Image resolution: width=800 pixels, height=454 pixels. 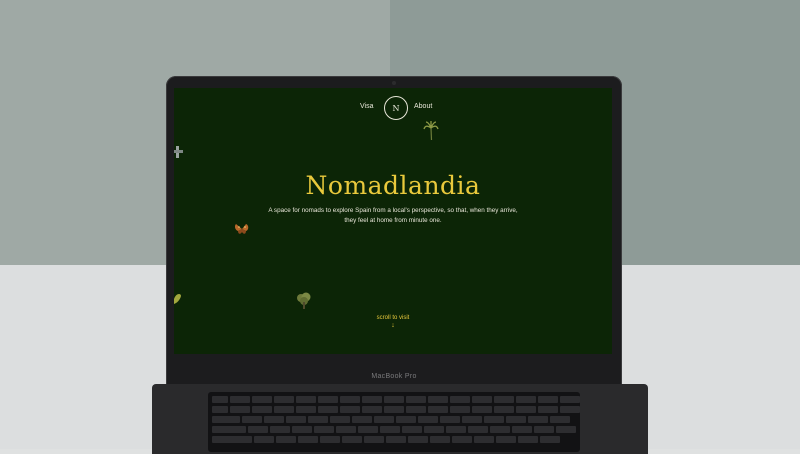 I want to click on palm-tree-icon, so click(x=431, y=130).